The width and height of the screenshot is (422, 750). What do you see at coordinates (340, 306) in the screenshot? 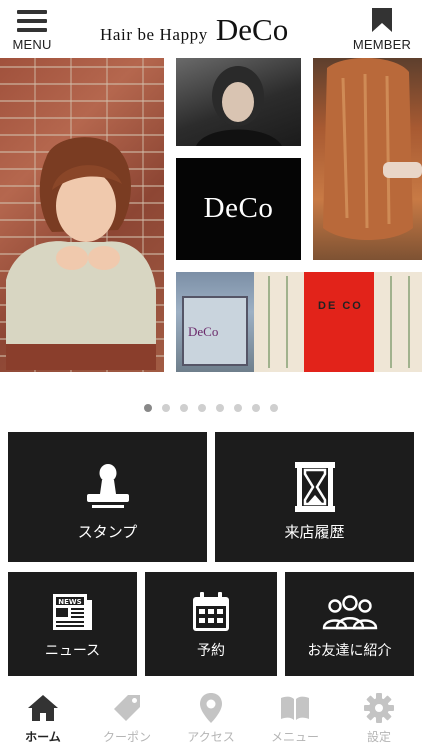
I see `shop-sign-text: DE CO` at bounding box center [340, 306].